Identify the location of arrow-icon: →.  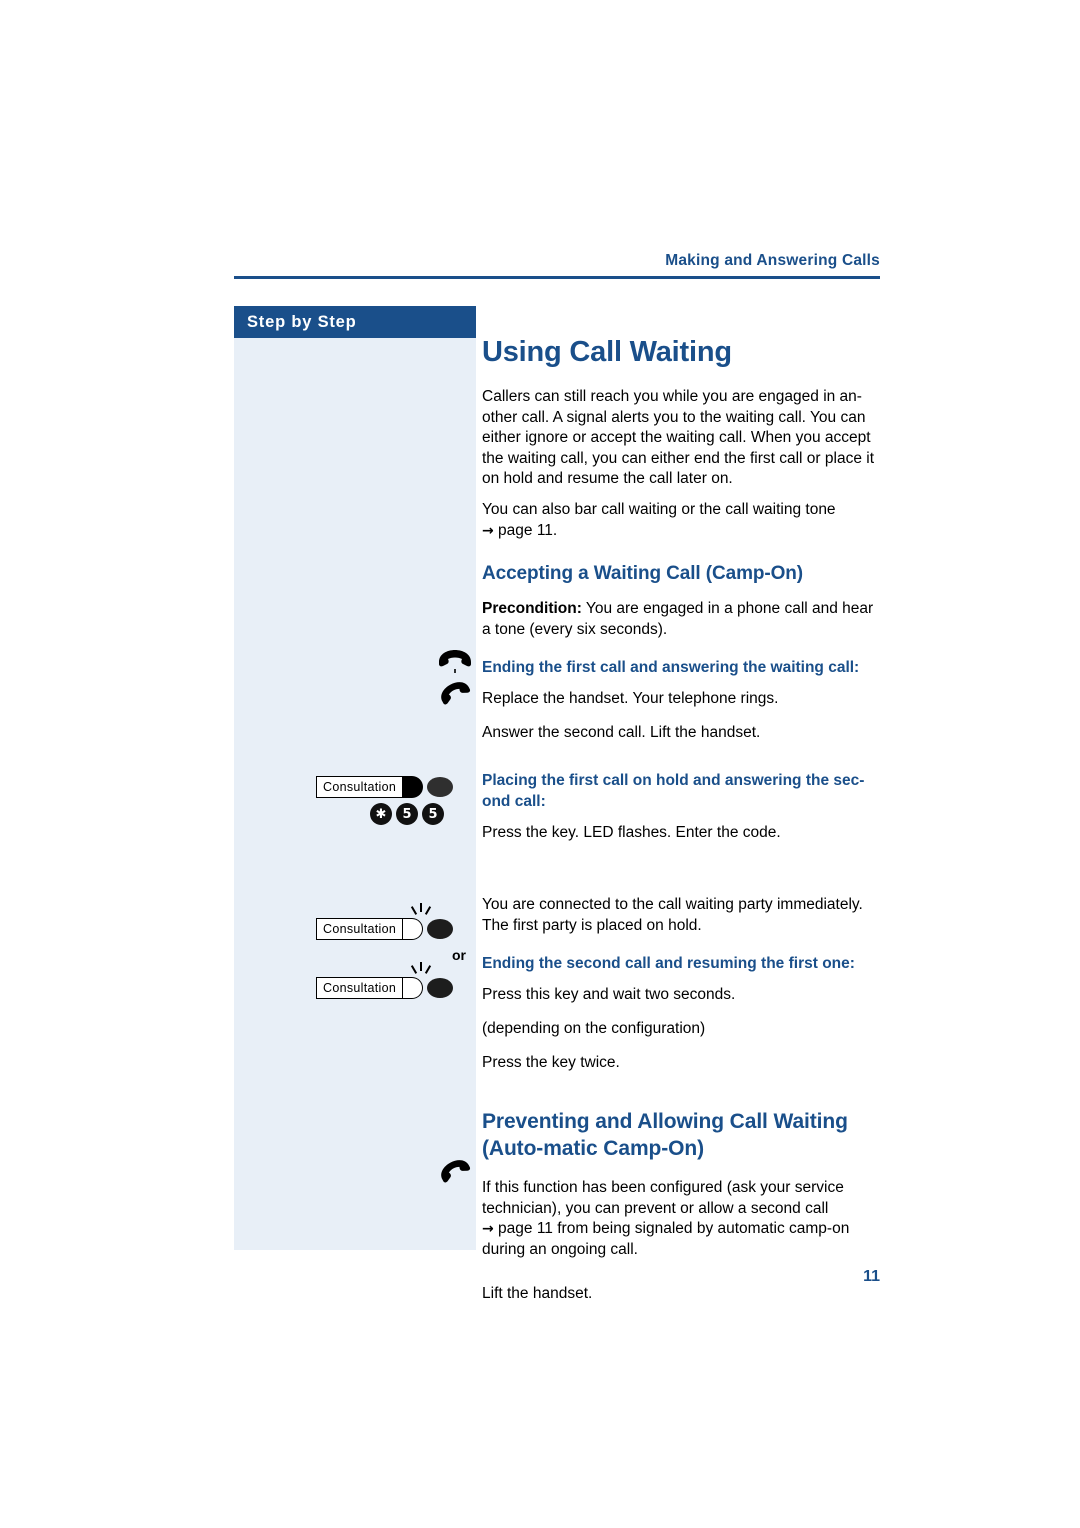
(488, 530).